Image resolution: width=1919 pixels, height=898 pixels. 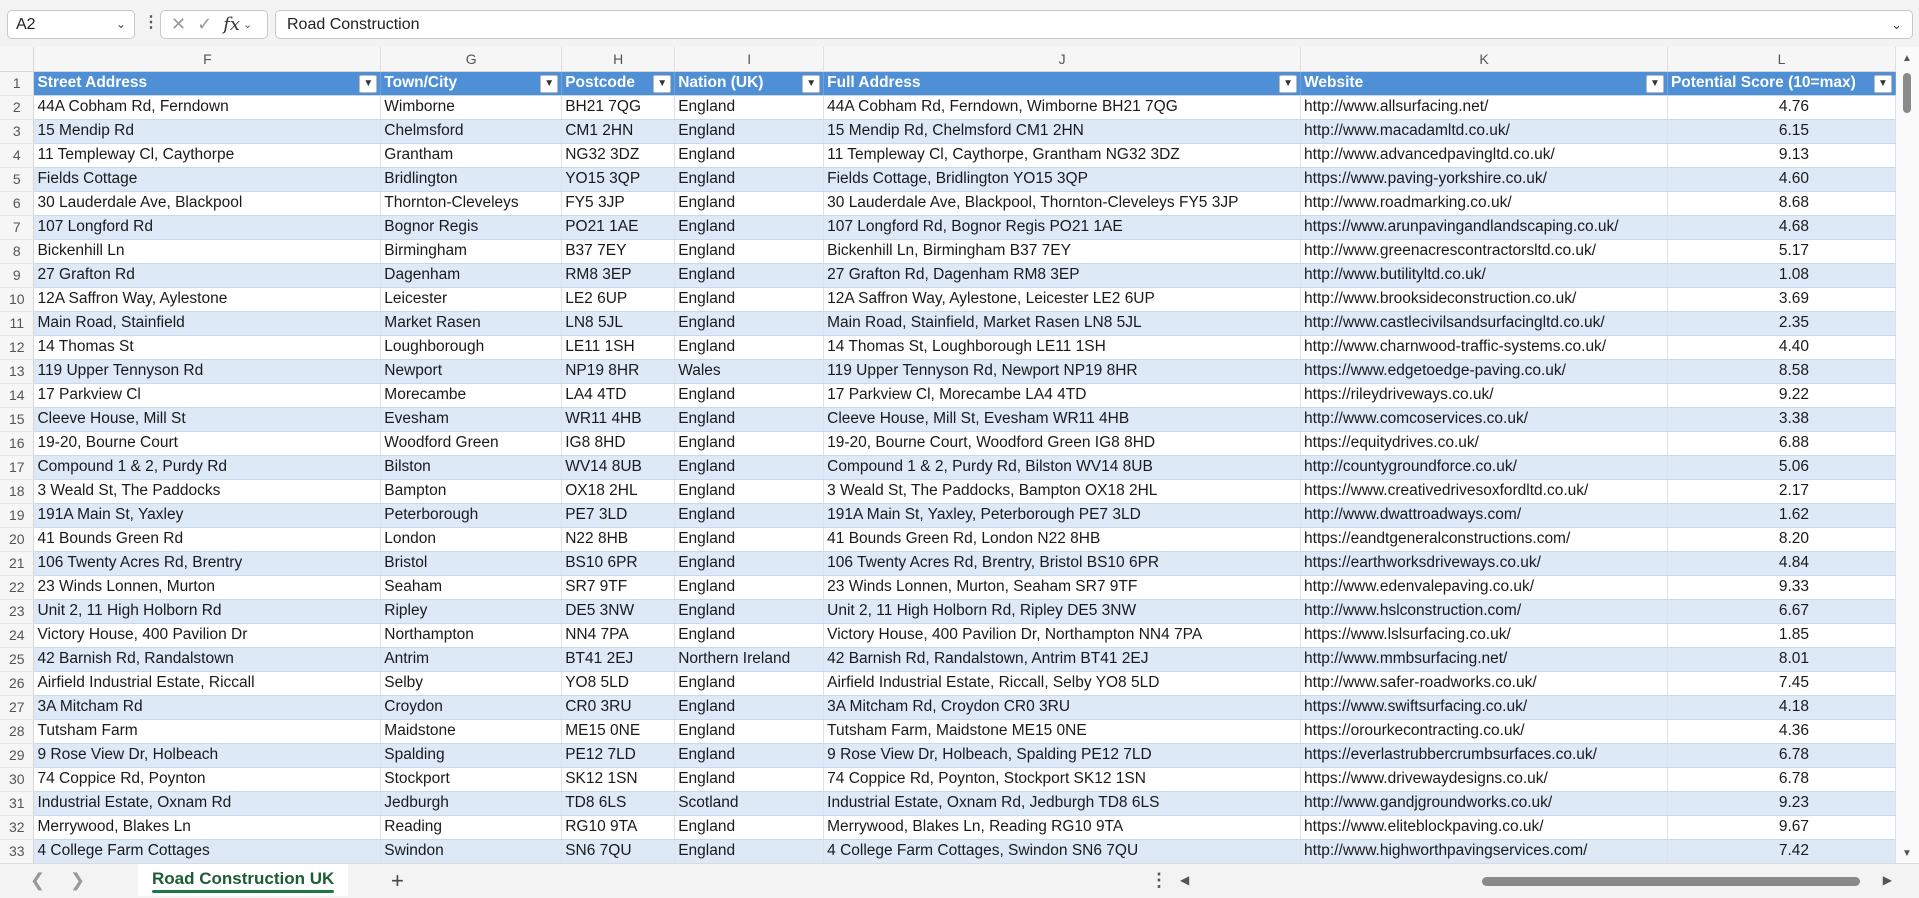 I want to click on header-cell-postcode: Postcode ▼, so click(x=618, y=83).